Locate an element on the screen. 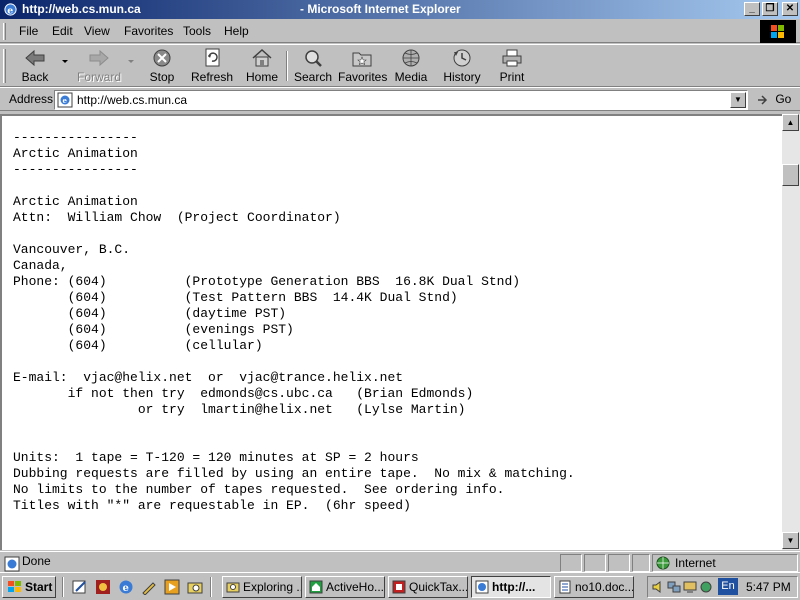  restore-button: ❐ is located at coordinates (770, 9).